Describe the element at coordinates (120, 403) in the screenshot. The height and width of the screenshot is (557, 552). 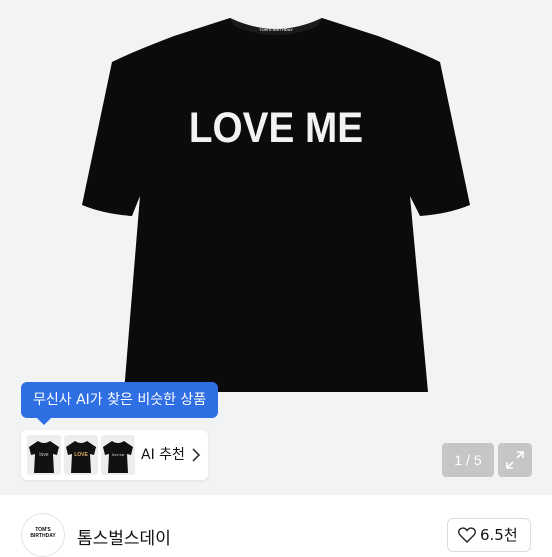
I see `ai-recommend-tooltip: 무신사 AI가 찾은 비슷한 상품` at that location.